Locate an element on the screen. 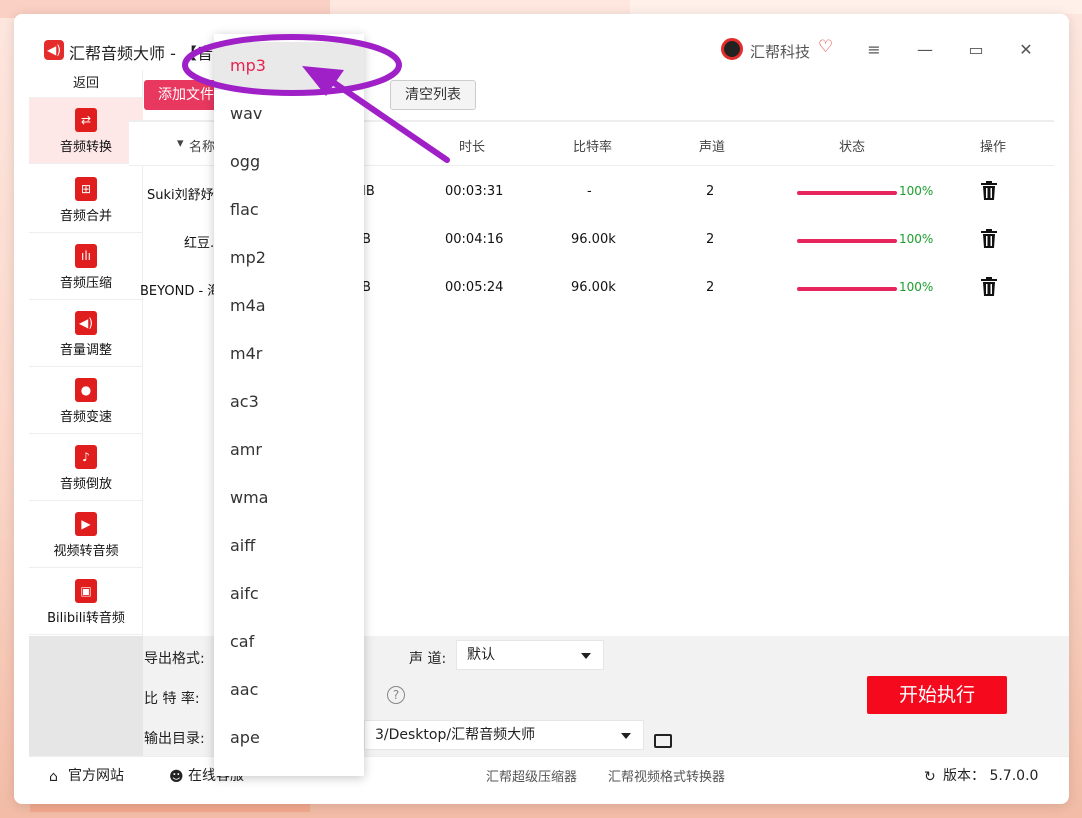 The width and height of the screenshot is (1082, 818). close-button: ✕ is located at coordinates (1026, 50).